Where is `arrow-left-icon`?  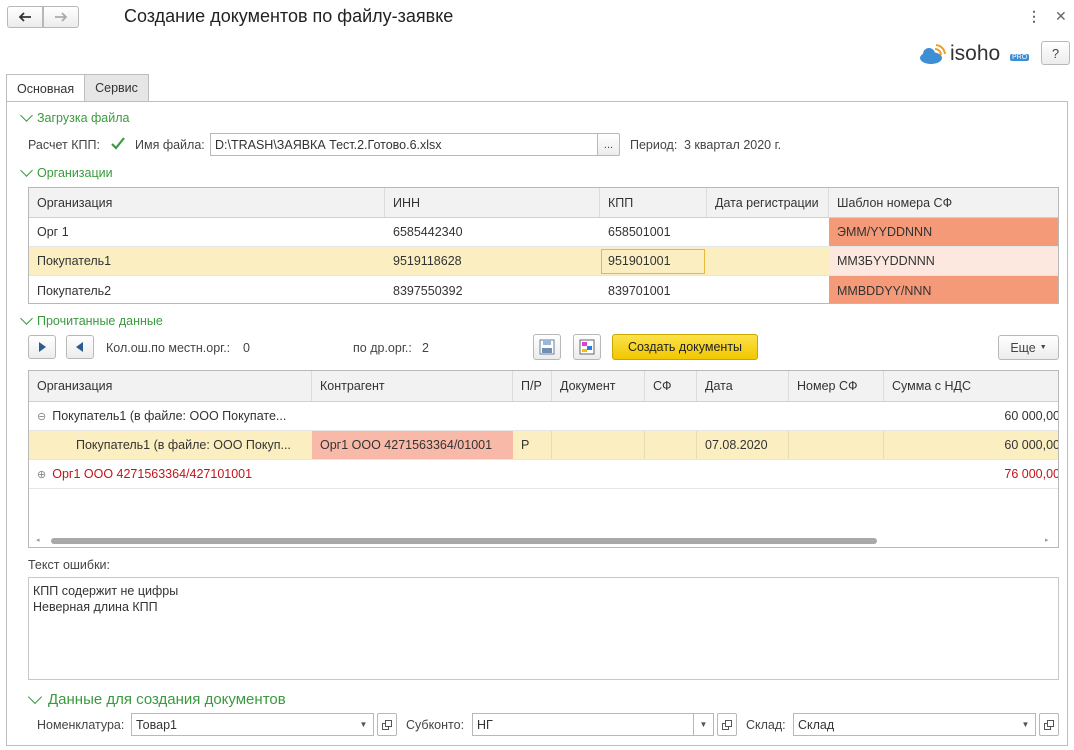 arrow-left-icon is located at coordinates (24, 17).